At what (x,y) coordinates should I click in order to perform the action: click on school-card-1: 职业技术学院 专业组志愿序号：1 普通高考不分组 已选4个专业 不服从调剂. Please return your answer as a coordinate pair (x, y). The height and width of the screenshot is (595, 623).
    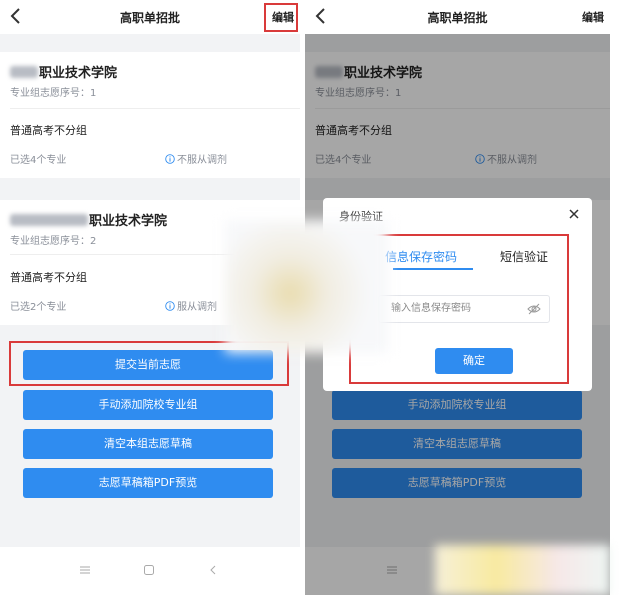
    Looking at the image, I should click on (150, 115).